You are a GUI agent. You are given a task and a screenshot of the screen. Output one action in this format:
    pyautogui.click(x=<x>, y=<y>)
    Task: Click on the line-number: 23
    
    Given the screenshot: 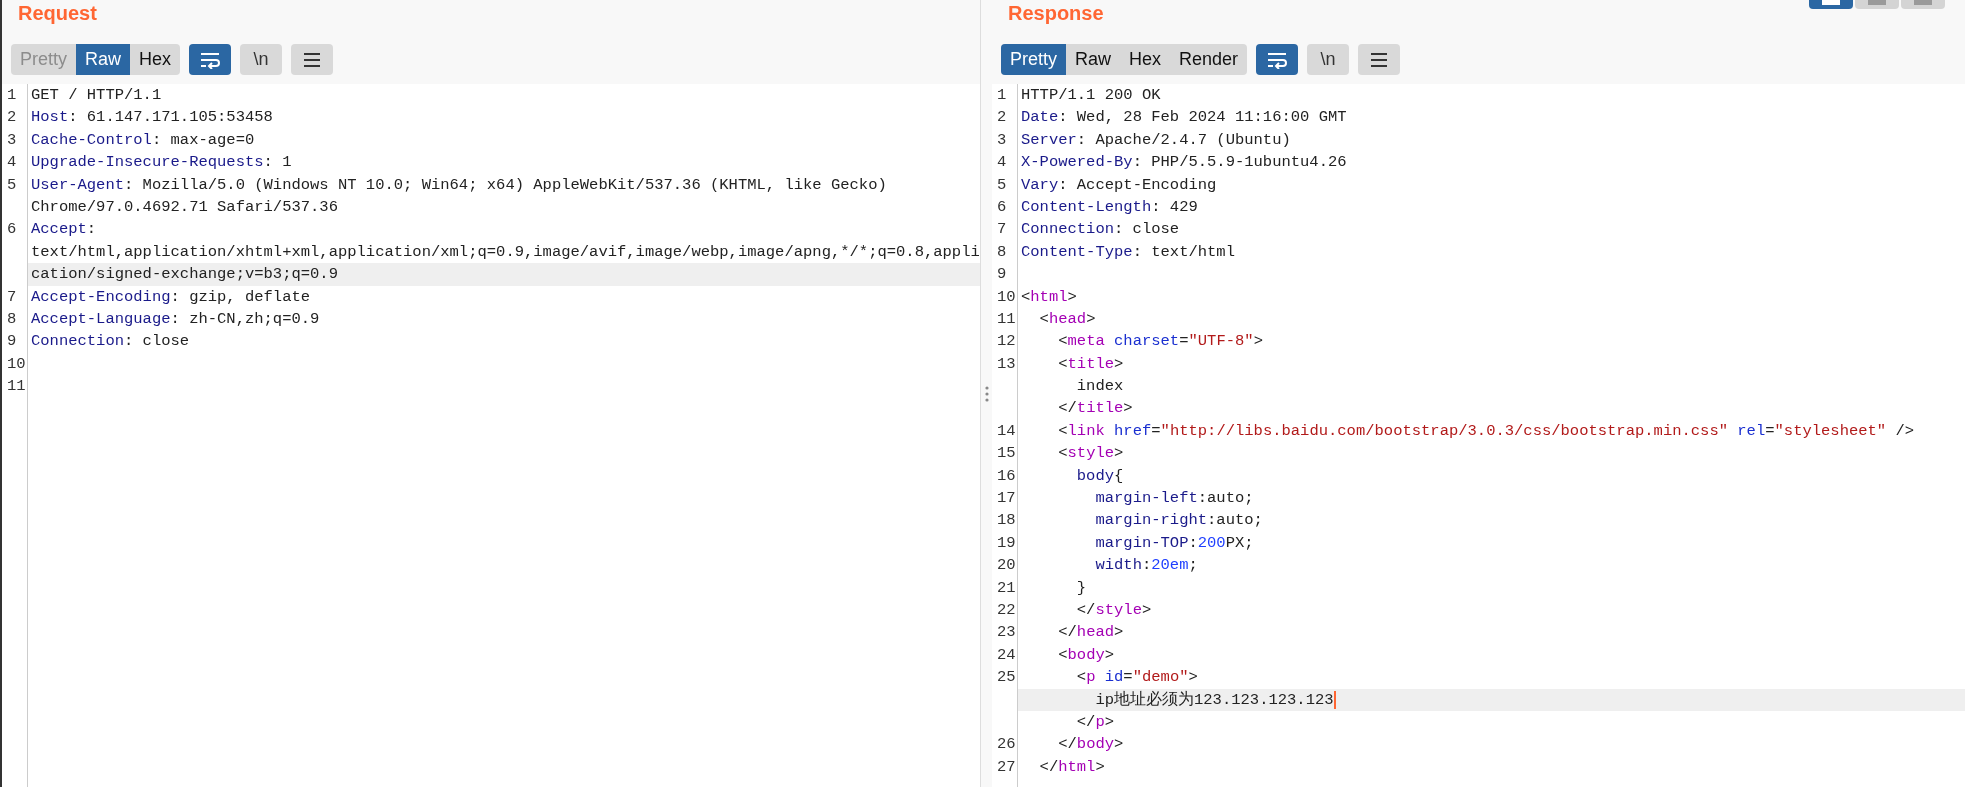 What is the action you would take?
    pyautogui.click(x=1007, y=633)
    